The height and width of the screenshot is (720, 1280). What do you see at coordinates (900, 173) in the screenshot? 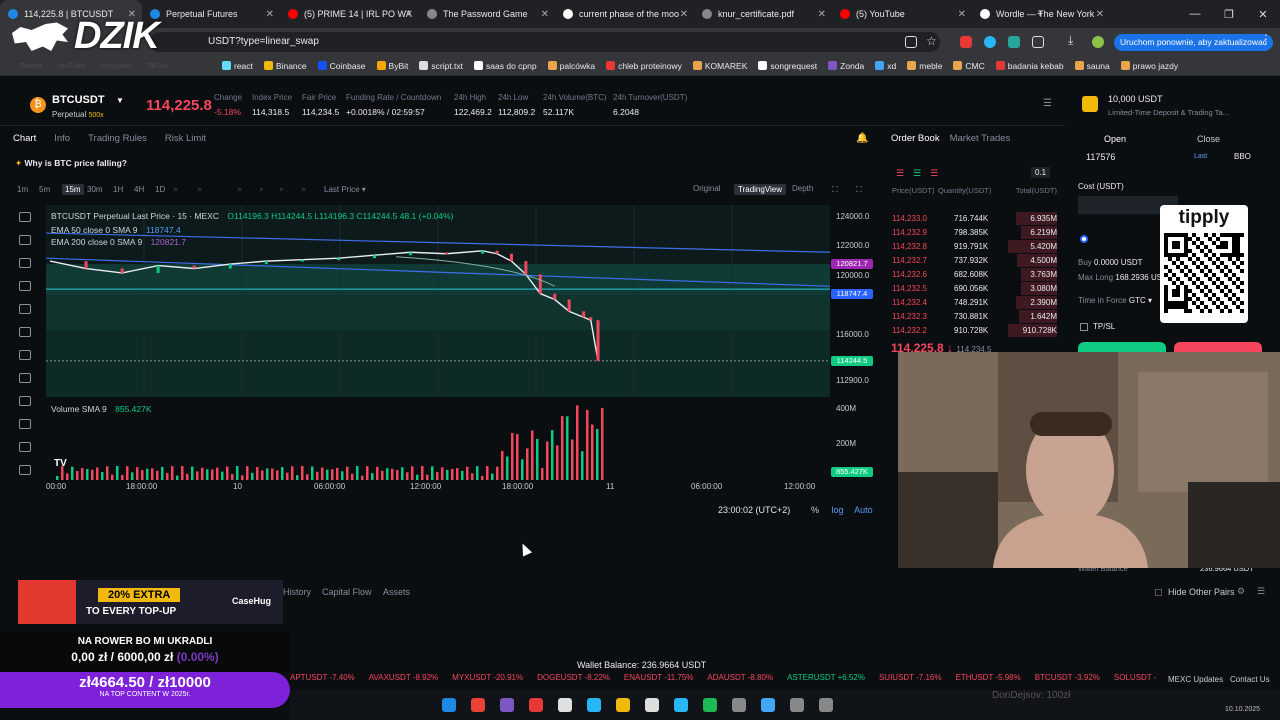
I see `orderbook-layout-icon: ☰` at bounding box center [900, 173].